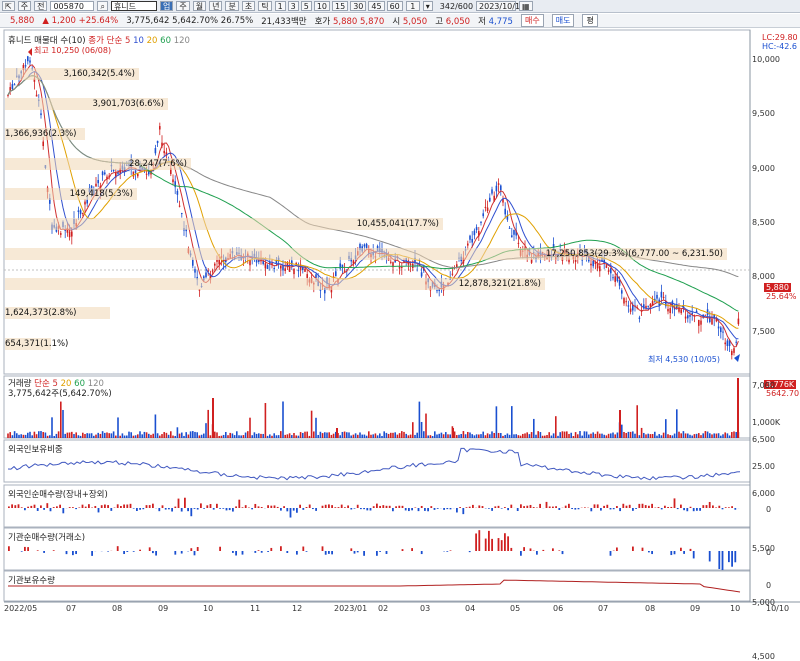 The width and height of the screenshot is (800, 661). I want to click on pane-frame, so click(377, 407).